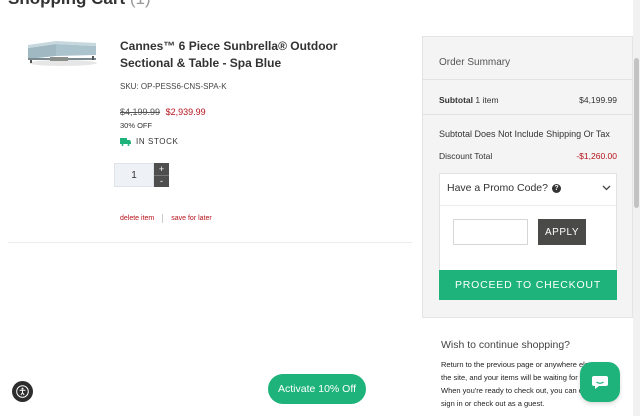 This screenshot has width=640, height=416. Describe the element at coordinates (528, 285) in the screenshot. I see `proceed-to-checkout-button: PROCEED TO CHECKOUT` at that location.